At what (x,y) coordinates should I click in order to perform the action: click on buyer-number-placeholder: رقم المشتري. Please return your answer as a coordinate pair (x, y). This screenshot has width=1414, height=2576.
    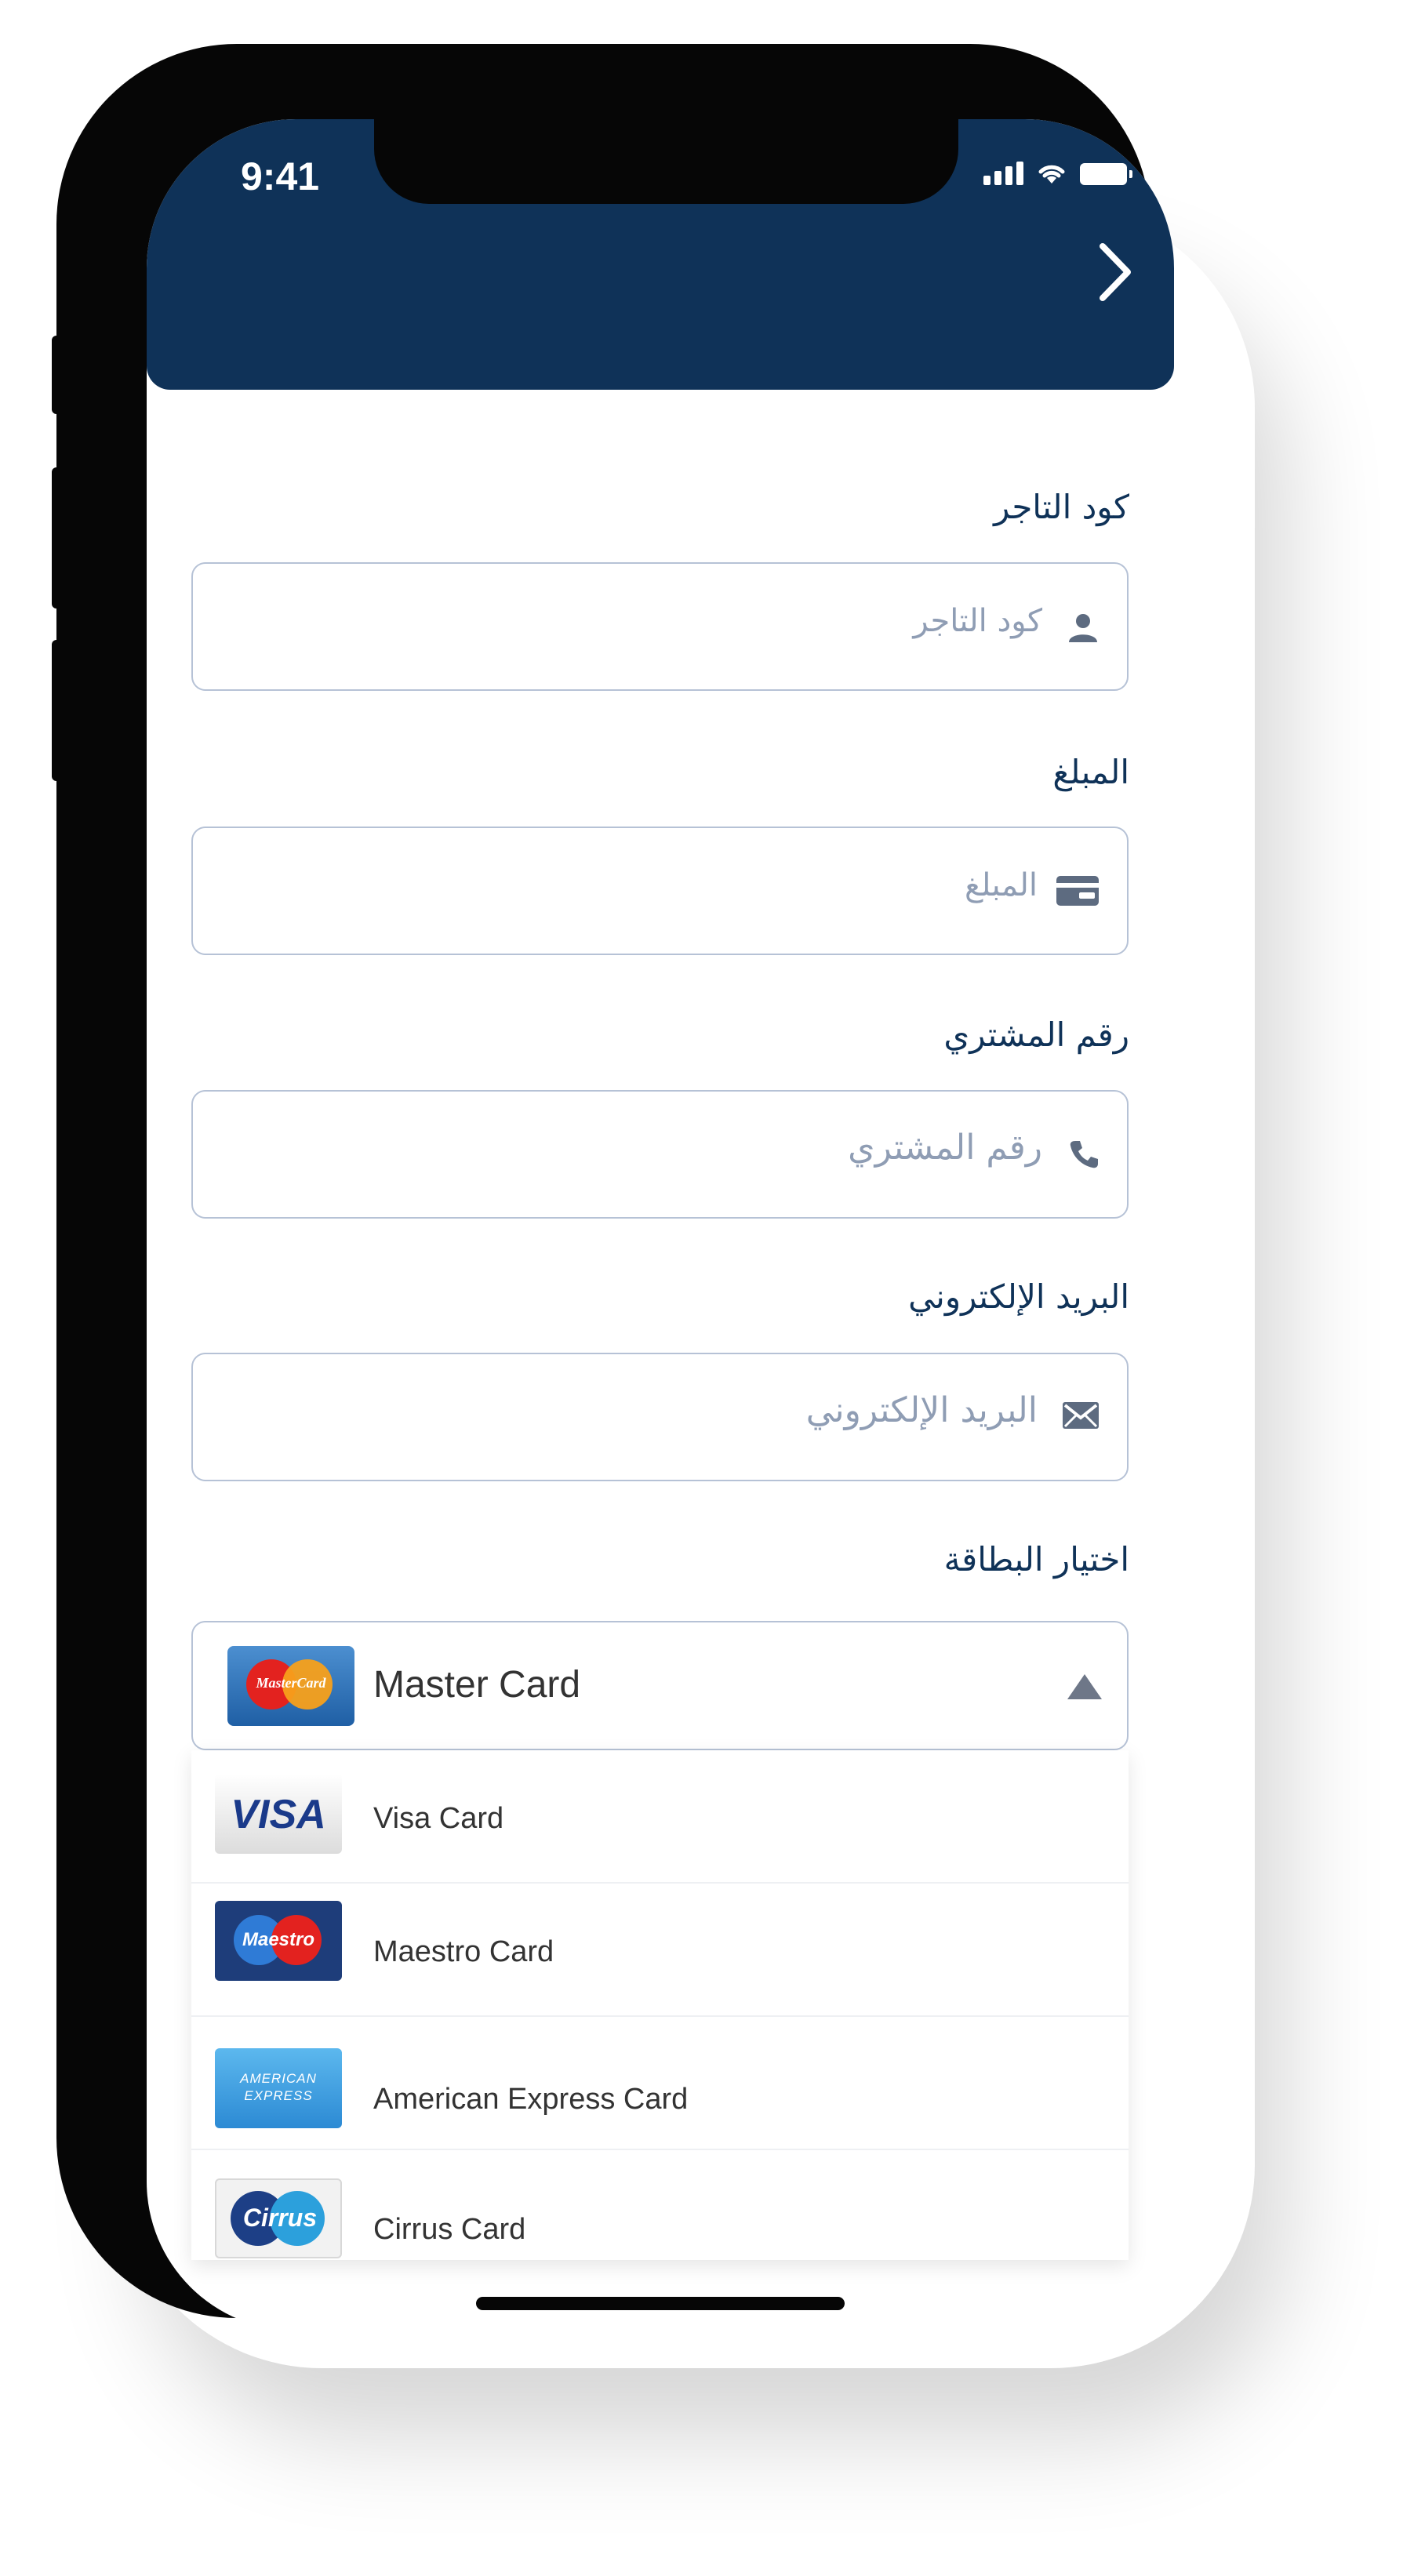
    Looking at the image, I should click on (945, 1148).